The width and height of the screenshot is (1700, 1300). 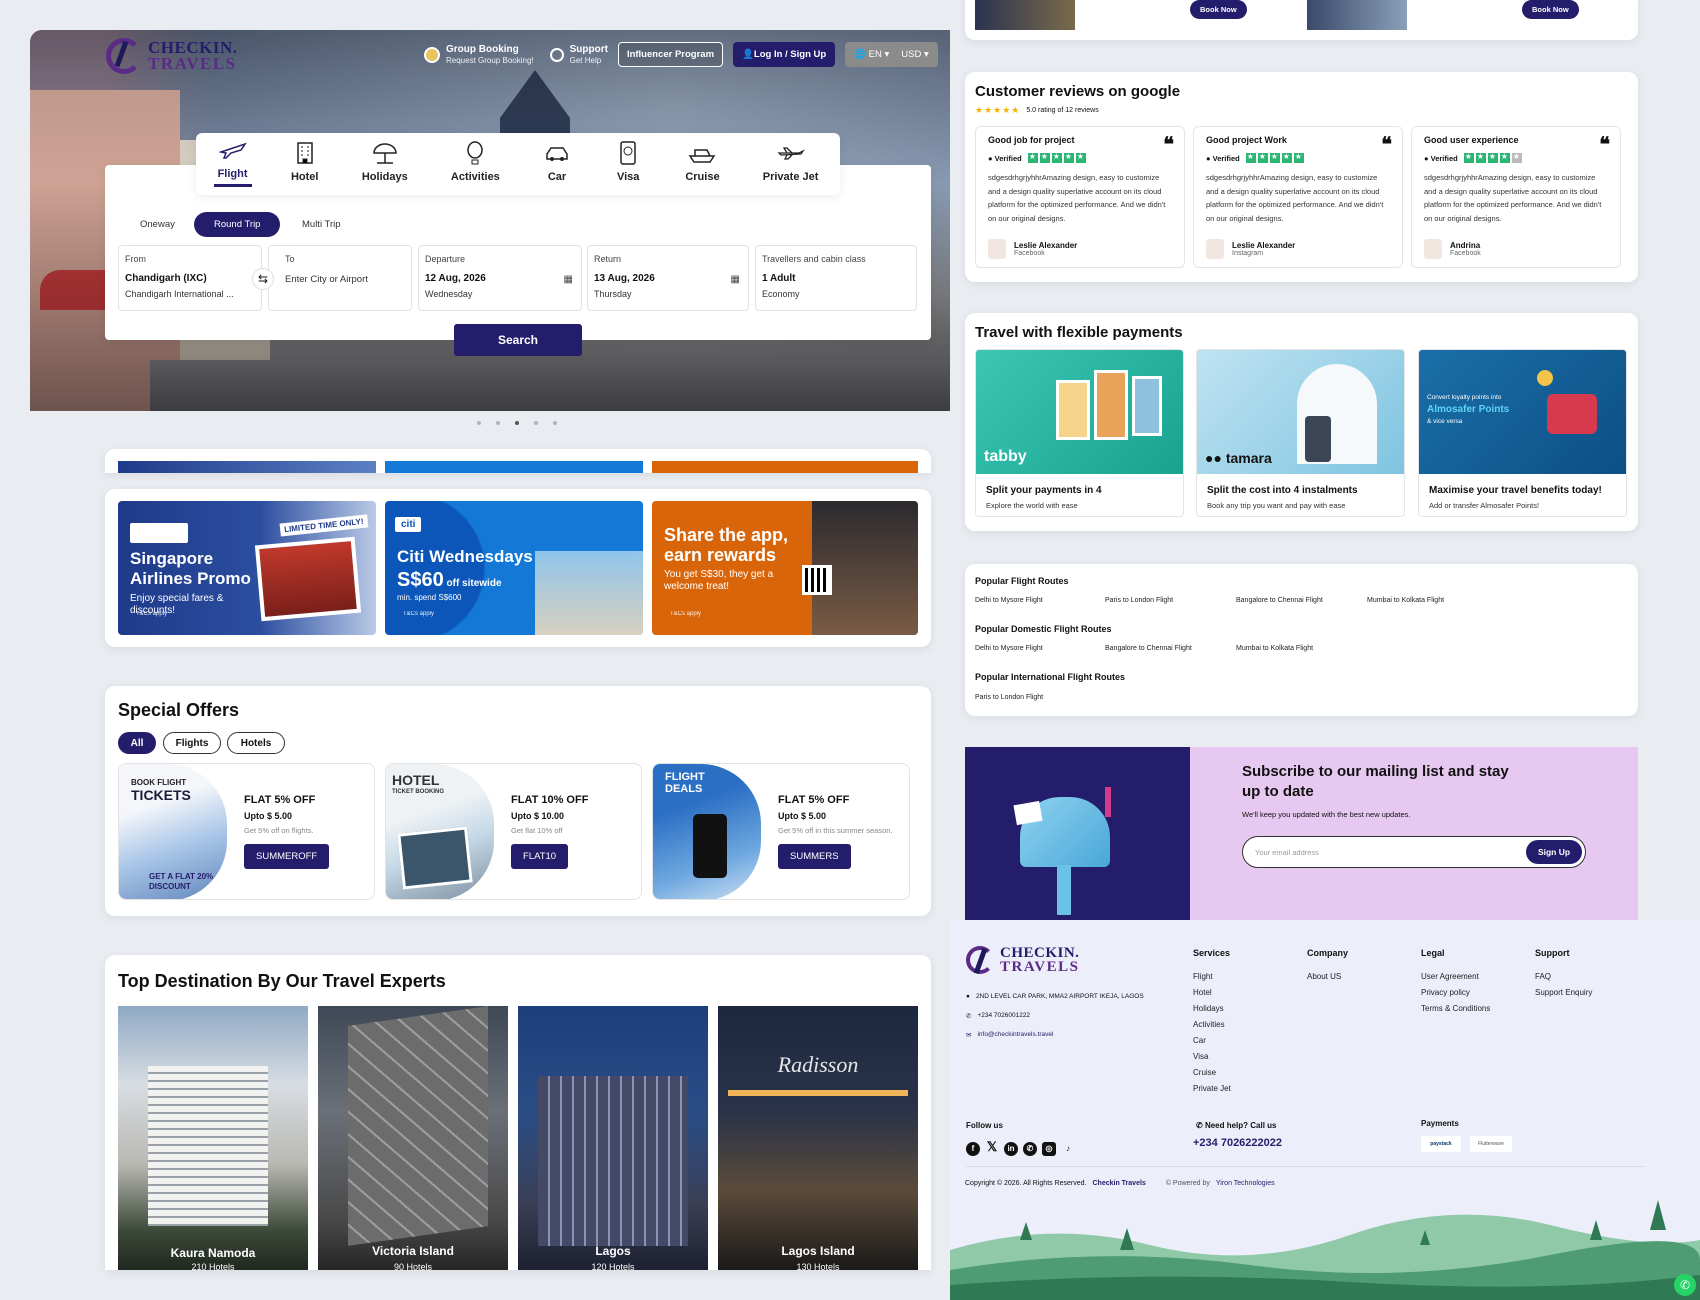 I want to click on trip-round: Round Trip, so click(x=237, y=224).